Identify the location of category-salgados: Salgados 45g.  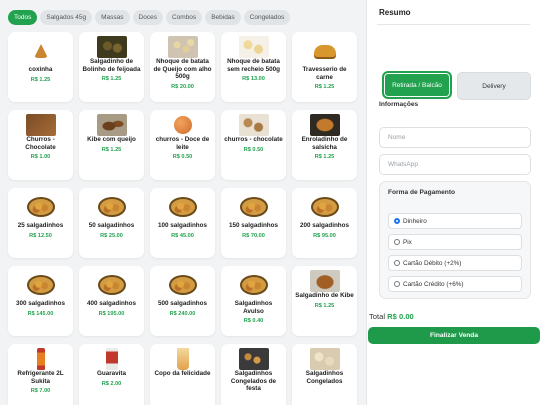
(66, 17).